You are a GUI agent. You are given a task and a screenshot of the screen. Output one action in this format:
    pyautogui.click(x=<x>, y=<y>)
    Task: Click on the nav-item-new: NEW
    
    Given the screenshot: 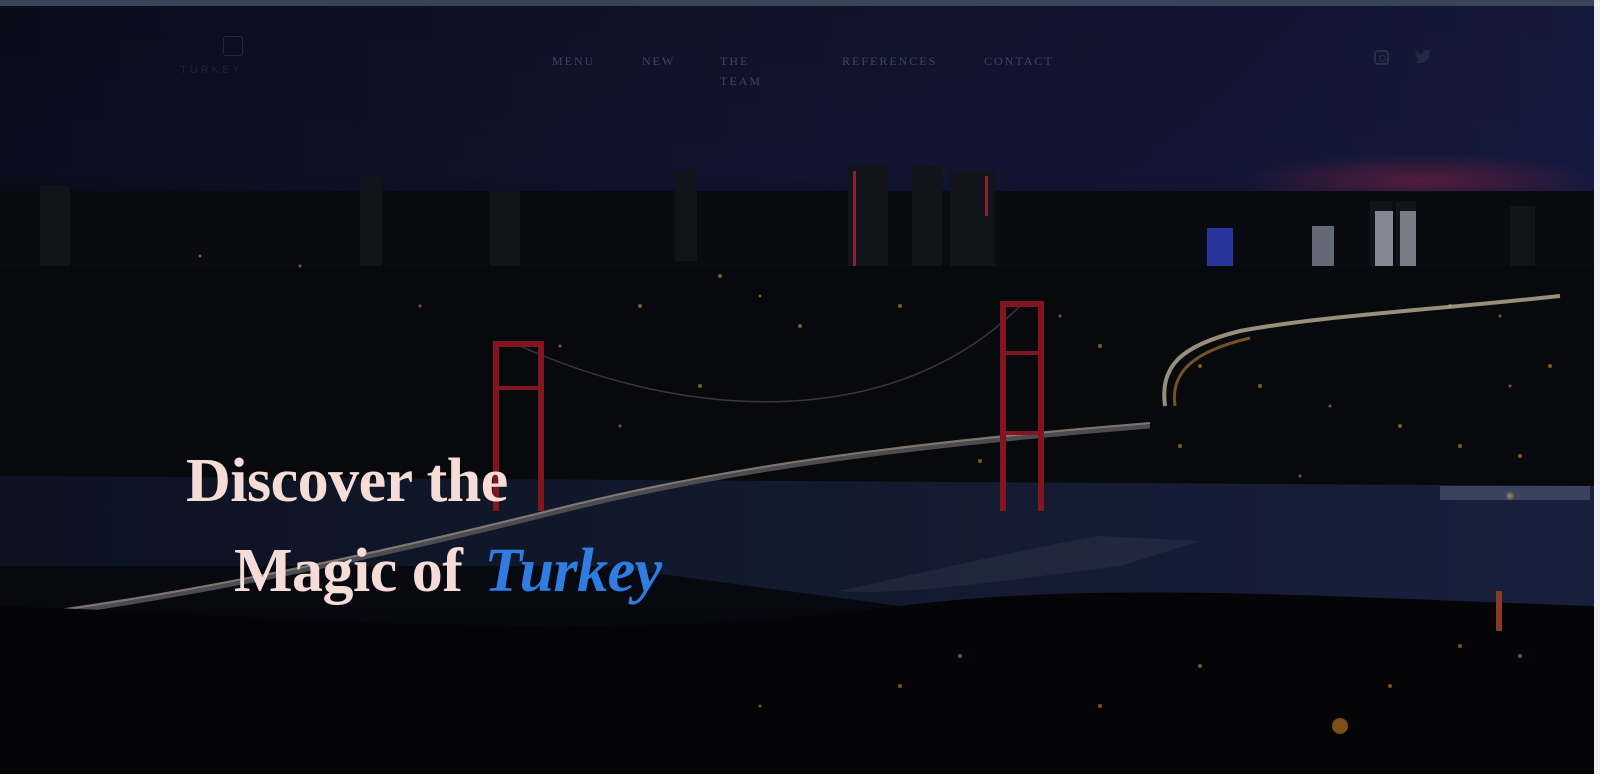 What is the action you would take?
    pyautogui.click(x=667, y=61)
    